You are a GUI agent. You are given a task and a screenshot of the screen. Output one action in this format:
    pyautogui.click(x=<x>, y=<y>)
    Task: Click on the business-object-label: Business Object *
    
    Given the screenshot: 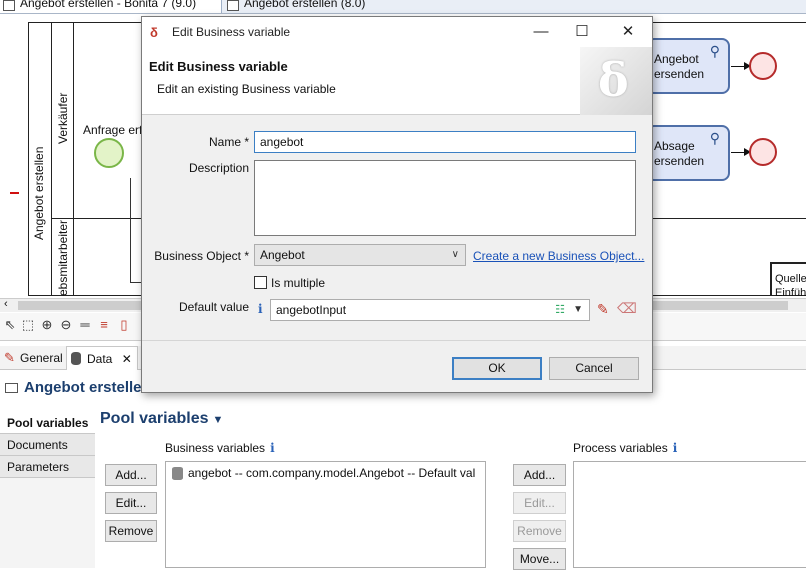 What is the action you would take?
    pyautogui.click(x=201, y=256)
    